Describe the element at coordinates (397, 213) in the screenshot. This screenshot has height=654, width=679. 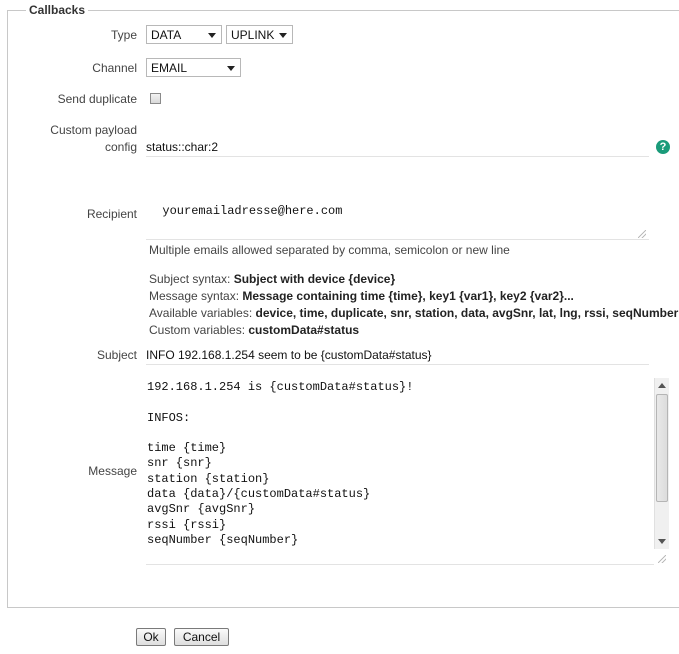
I see `recipient-textarea: youremailadresse@here.com` at that location.